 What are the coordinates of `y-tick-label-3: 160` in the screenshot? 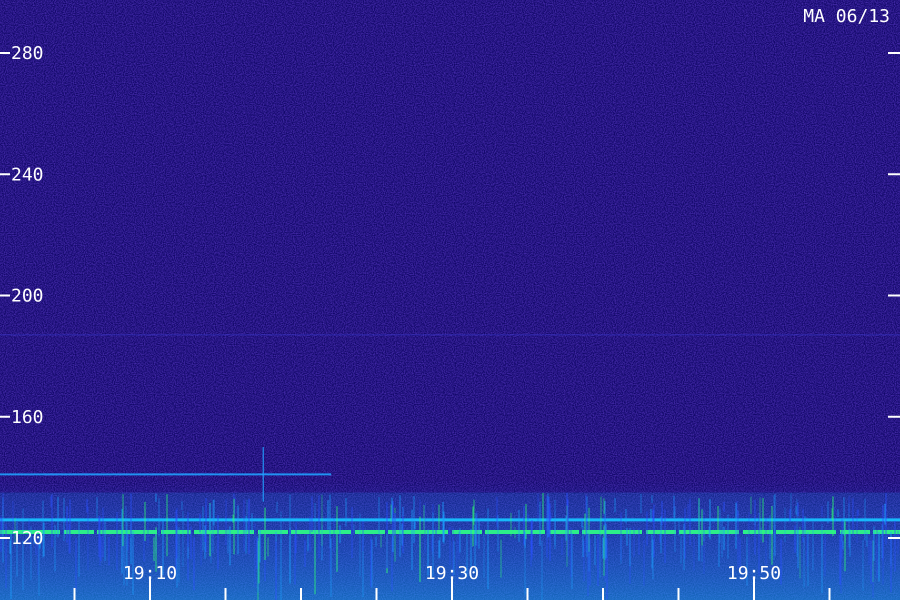 It's located at (27, 417).